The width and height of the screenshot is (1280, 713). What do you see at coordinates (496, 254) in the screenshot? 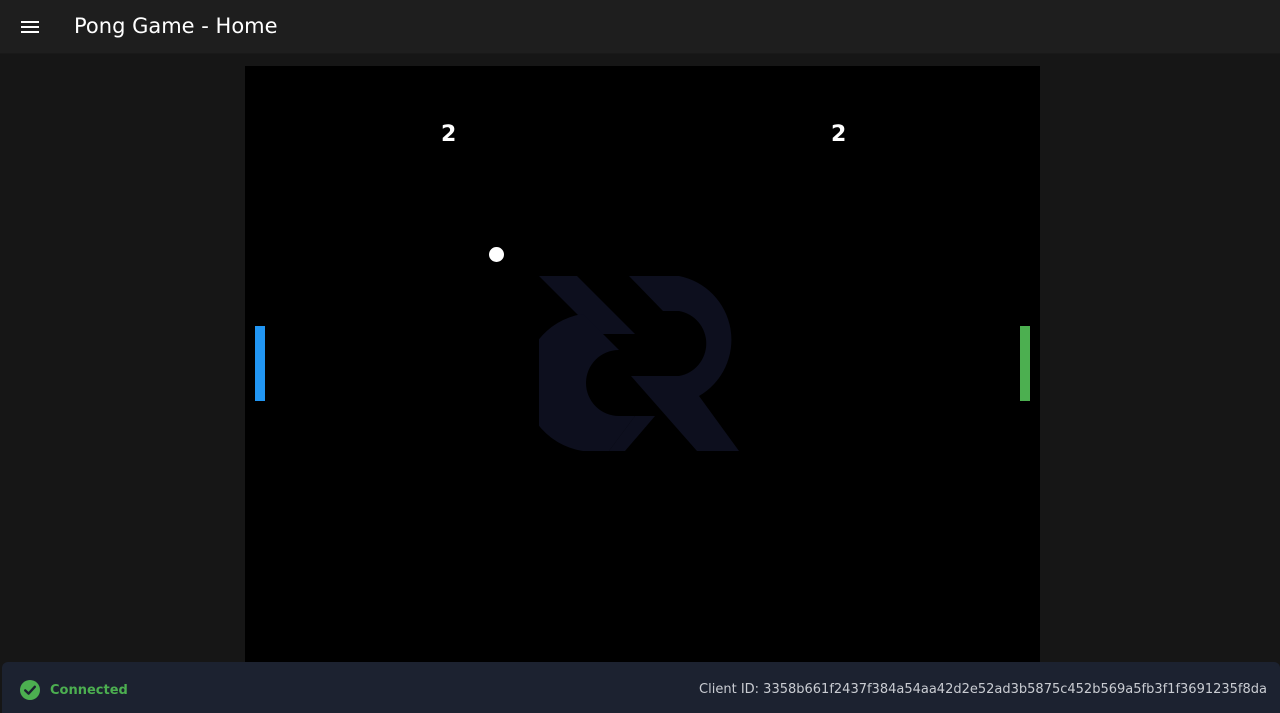
I see `pong-ball` at bounding box center [496, 254].